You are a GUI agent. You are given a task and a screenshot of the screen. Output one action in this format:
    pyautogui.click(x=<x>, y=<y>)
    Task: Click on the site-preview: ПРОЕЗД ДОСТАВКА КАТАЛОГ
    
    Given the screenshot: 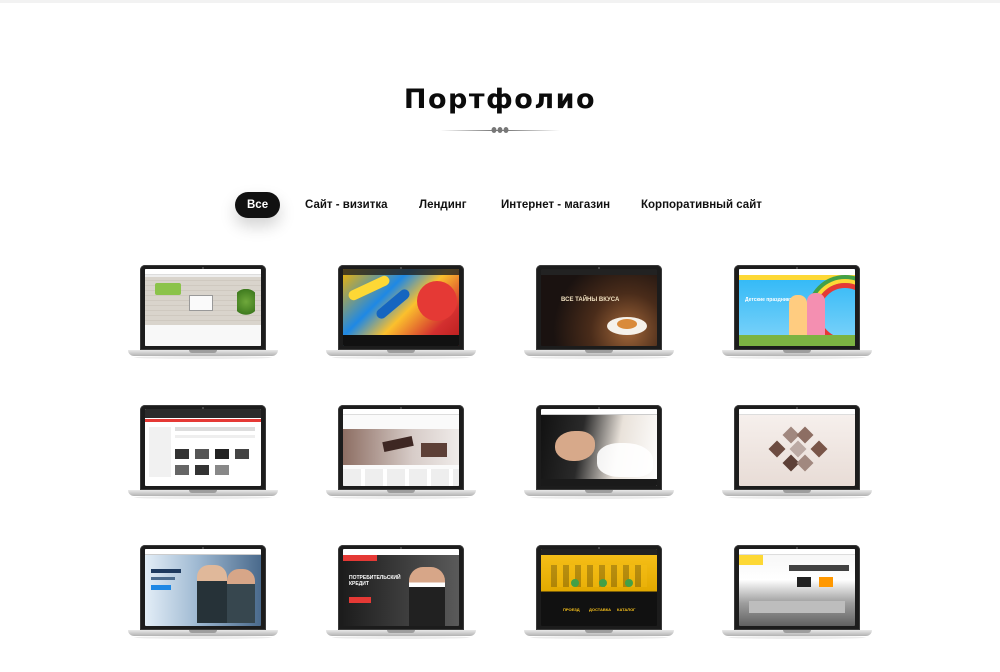 What is the action you would take?
    pyautogui.click(x=599, y=587)
    